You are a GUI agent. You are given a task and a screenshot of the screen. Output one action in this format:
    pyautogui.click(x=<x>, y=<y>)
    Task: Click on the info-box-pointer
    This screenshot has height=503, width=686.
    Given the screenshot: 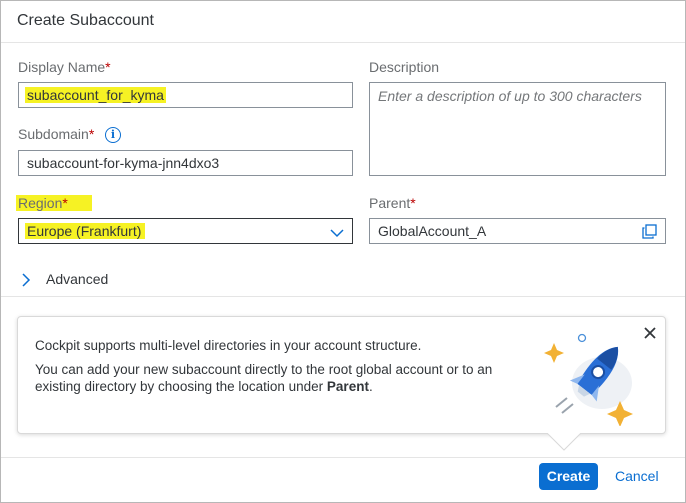 What is the action you would take?
    pyautogui.click(x=564, y=442)
    